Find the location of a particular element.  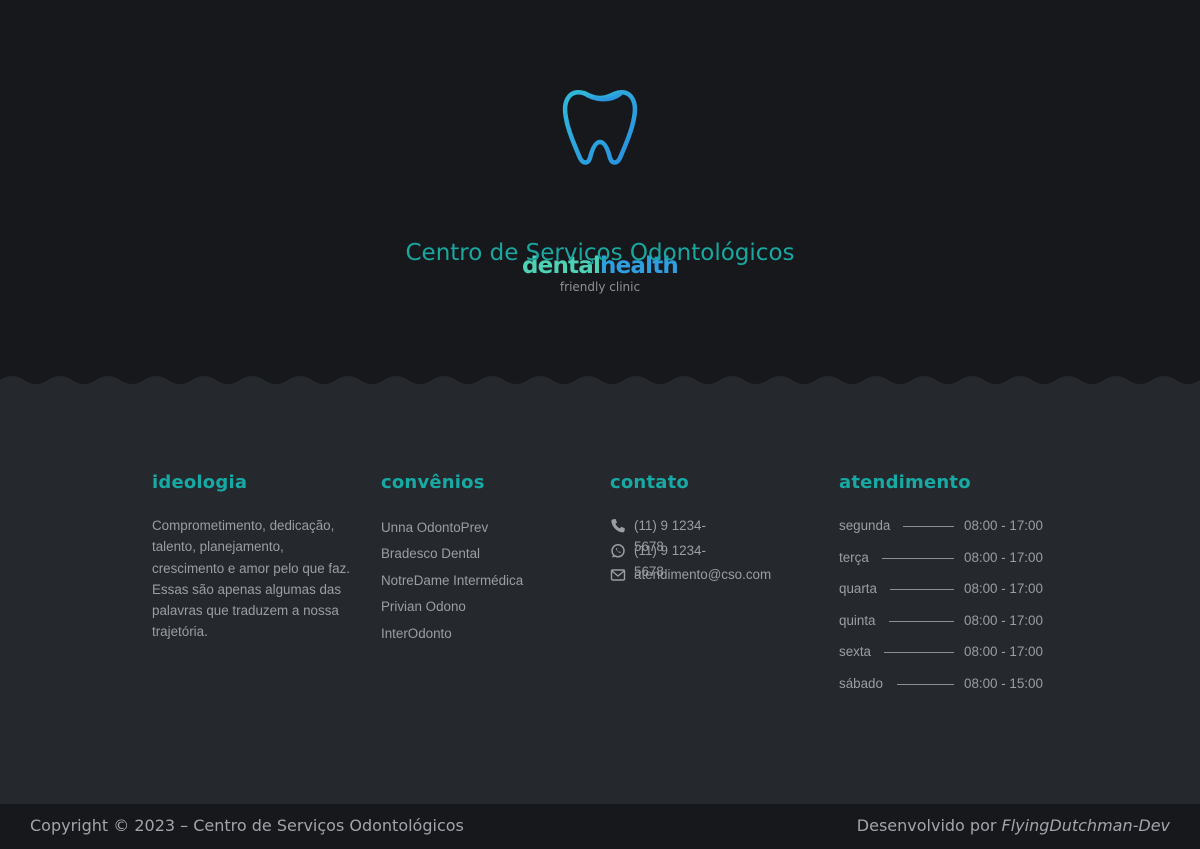

hours-row: segunda 08:00 - 17:00 is located at coordinates (954, 531).